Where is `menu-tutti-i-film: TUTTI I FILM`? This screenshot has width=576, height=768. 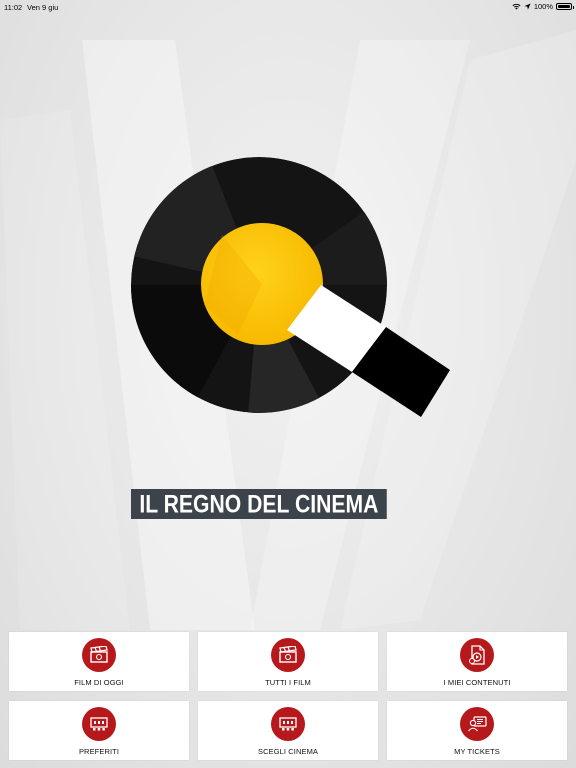 menu-tutti-i-film: TUTTI I FILM is located at coordinates (288, 661).